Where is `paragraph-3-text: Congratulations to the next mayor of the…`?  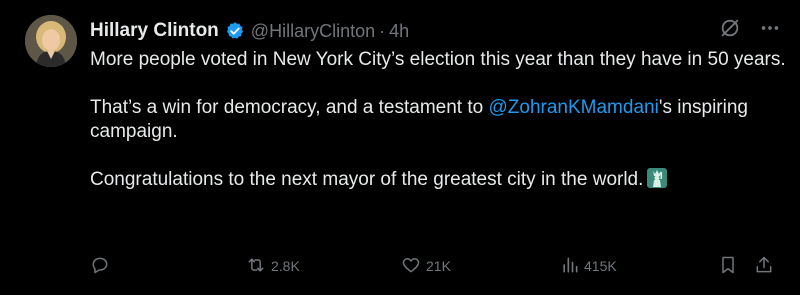
paragraph-3-text: Congratulations to the next mayor of the… is located at coordinates (367, 179).